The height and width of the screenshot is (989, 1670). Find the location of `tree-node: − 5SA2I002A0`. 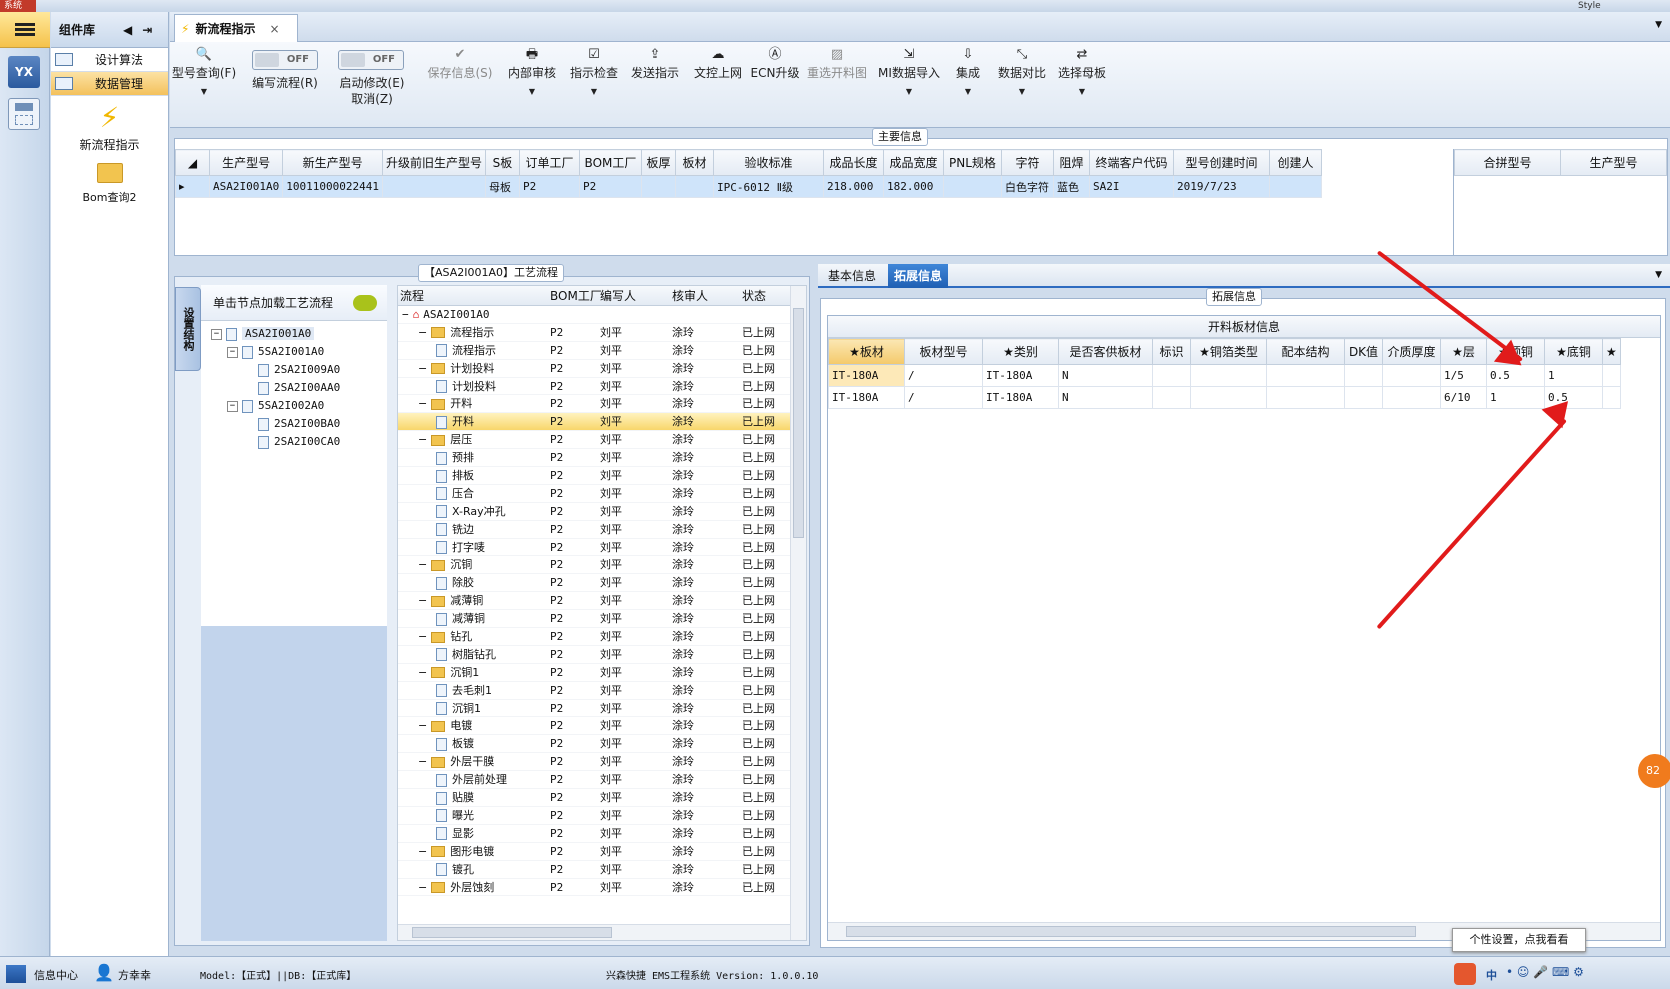

tree-node: − 5SA2I002A0 is located at coordinates (299, 406).